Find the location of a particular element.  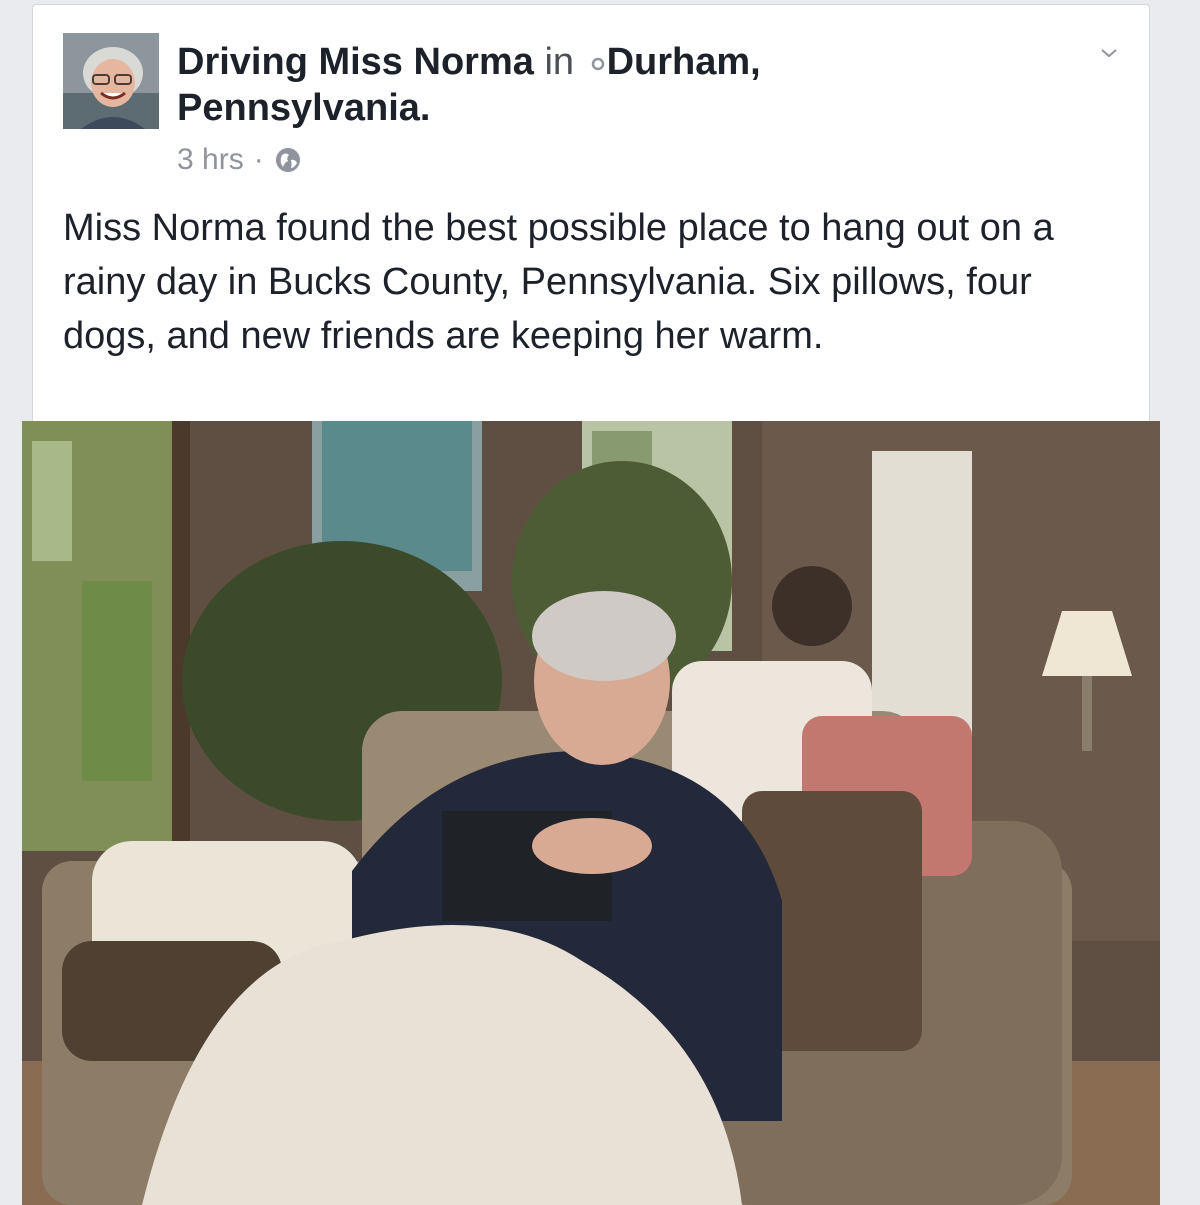

post-meta: 3 hrs · is located at coordinates (239, 160).